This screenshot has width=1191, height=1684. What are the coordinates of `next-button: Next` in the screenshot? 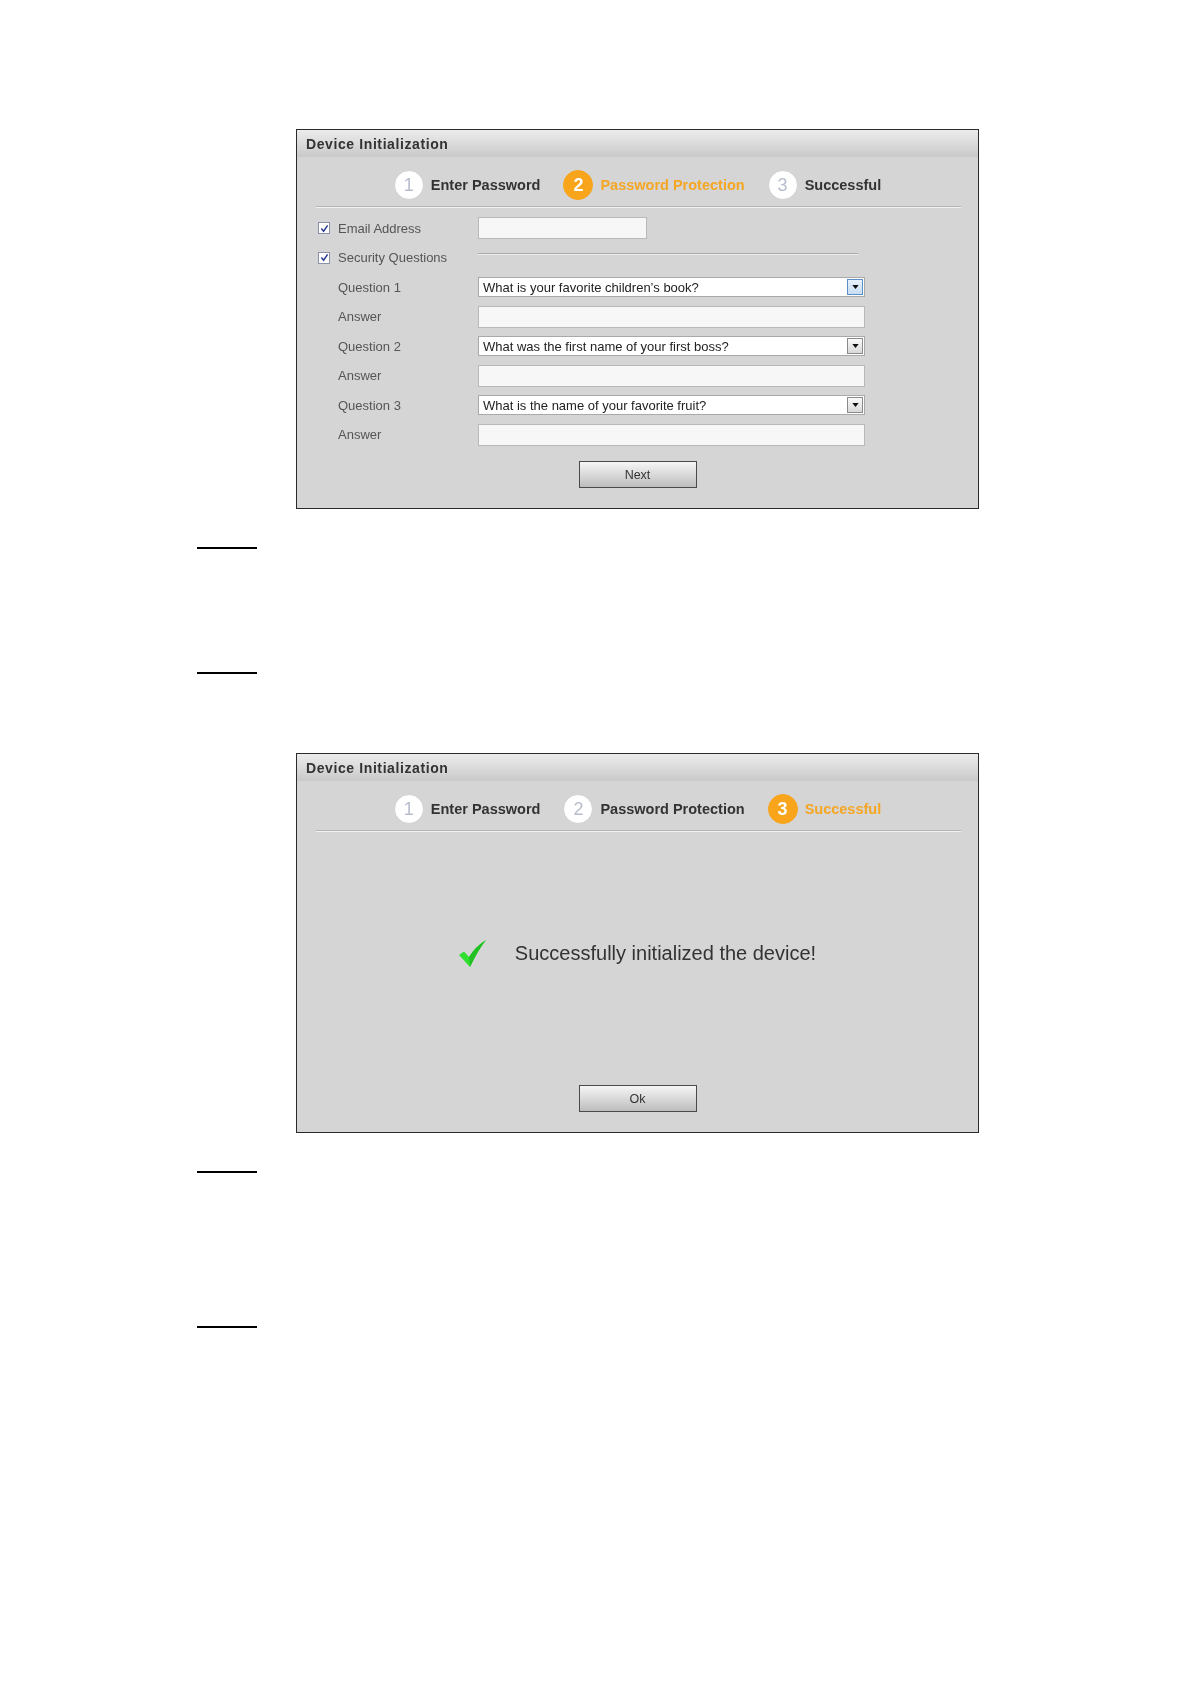 It's located at (637, 474).